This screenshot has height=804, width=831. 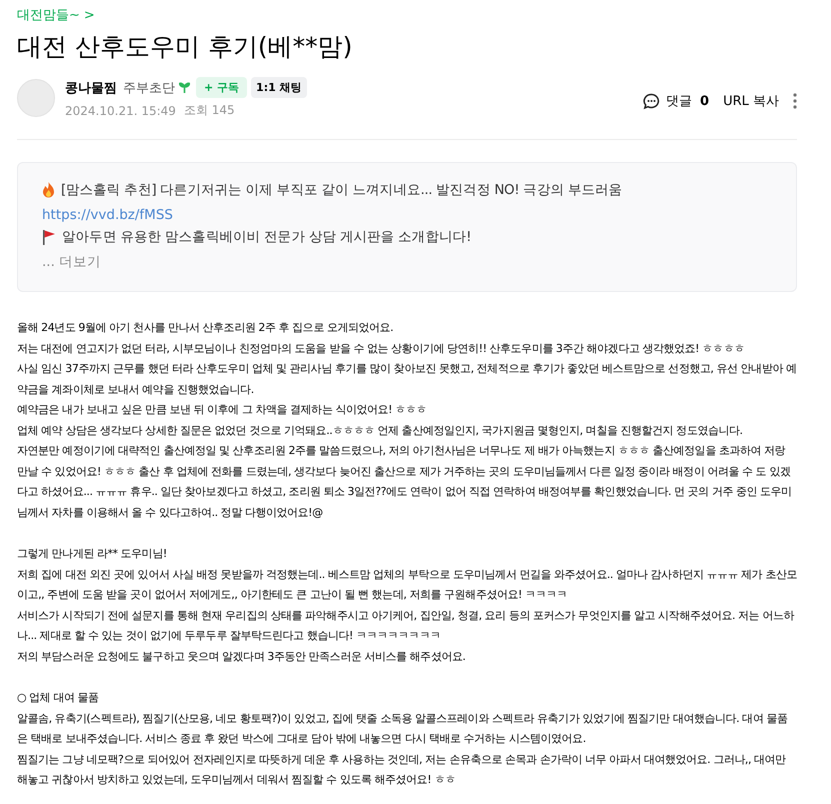 What do you see at coordinates (107, 215) in the screenshot?
I see `notice-link: https://vvd.bz/fMSS` at bounding box center [107, 215].